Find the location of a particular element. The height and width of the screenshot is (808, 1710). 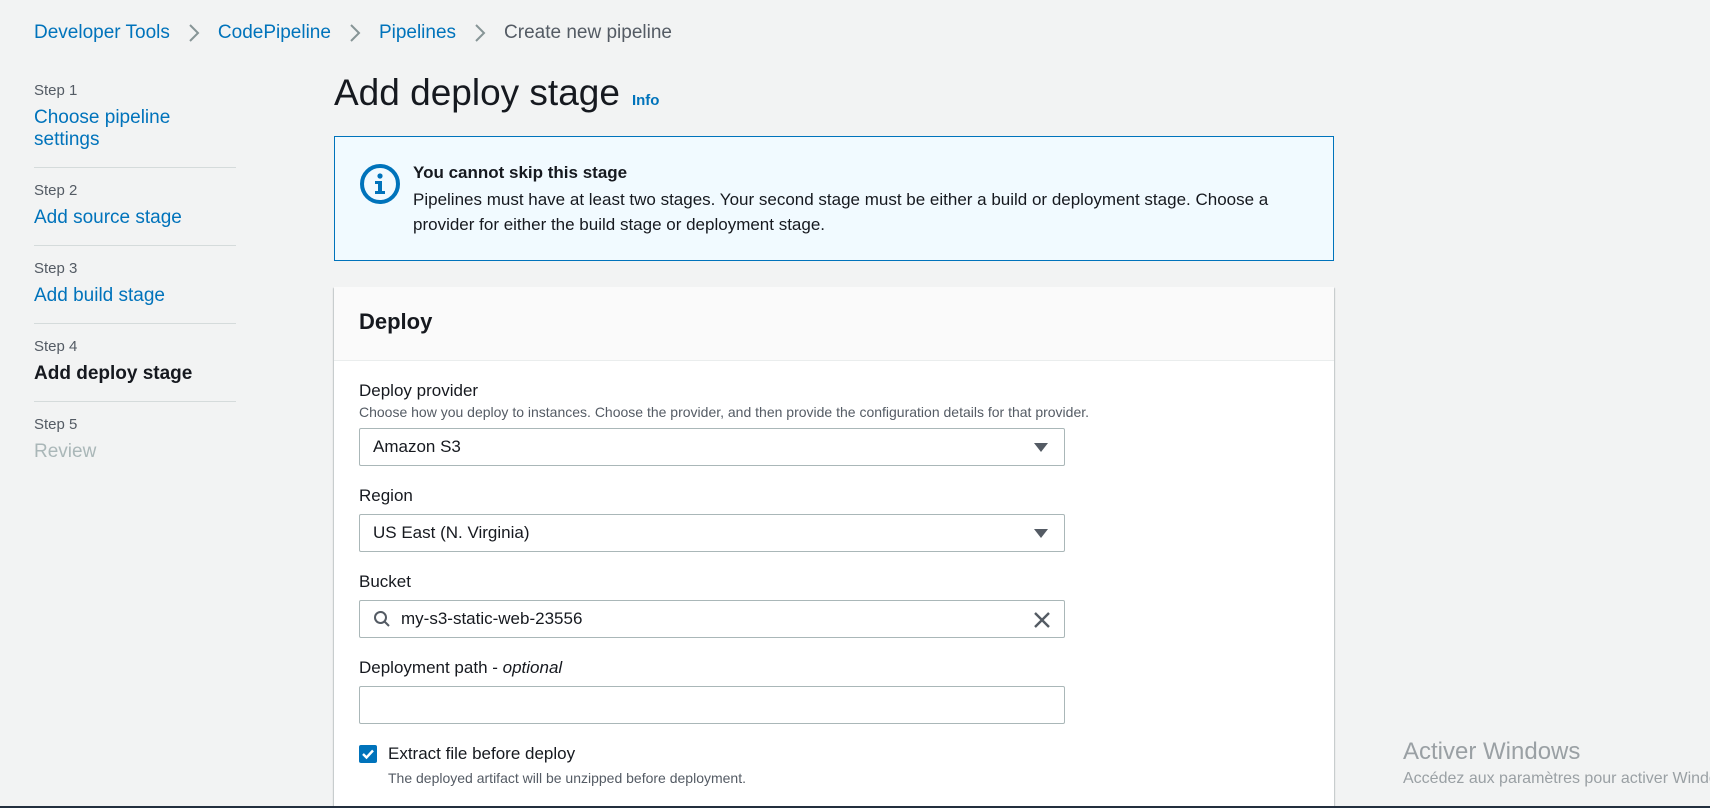

step-link-source-stage: Add source stage is located at coordinates (135, 218).